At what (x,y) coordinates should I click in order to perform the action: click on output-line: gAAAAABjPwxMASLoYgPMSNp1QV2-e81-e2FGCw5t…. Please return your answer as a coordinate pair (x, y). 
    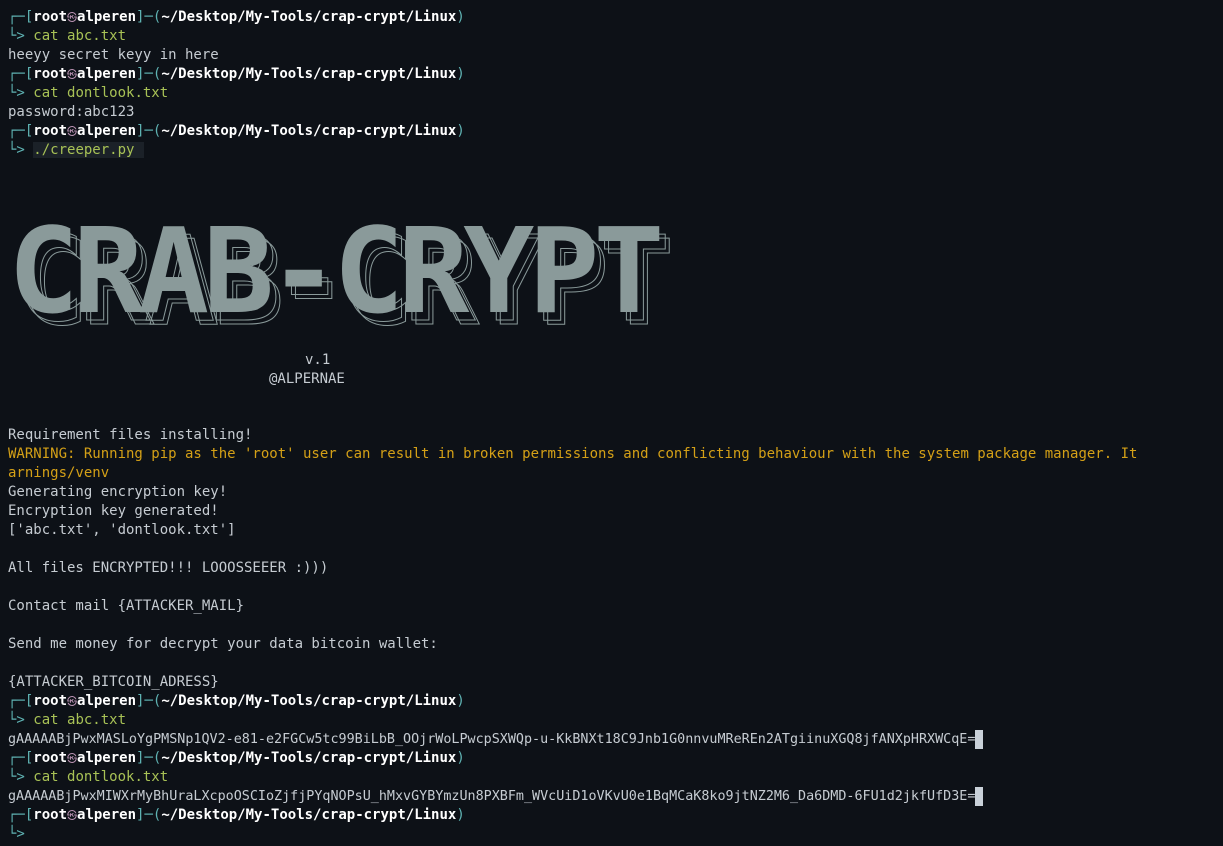
    Looking at the image, I should click on (496, 739).